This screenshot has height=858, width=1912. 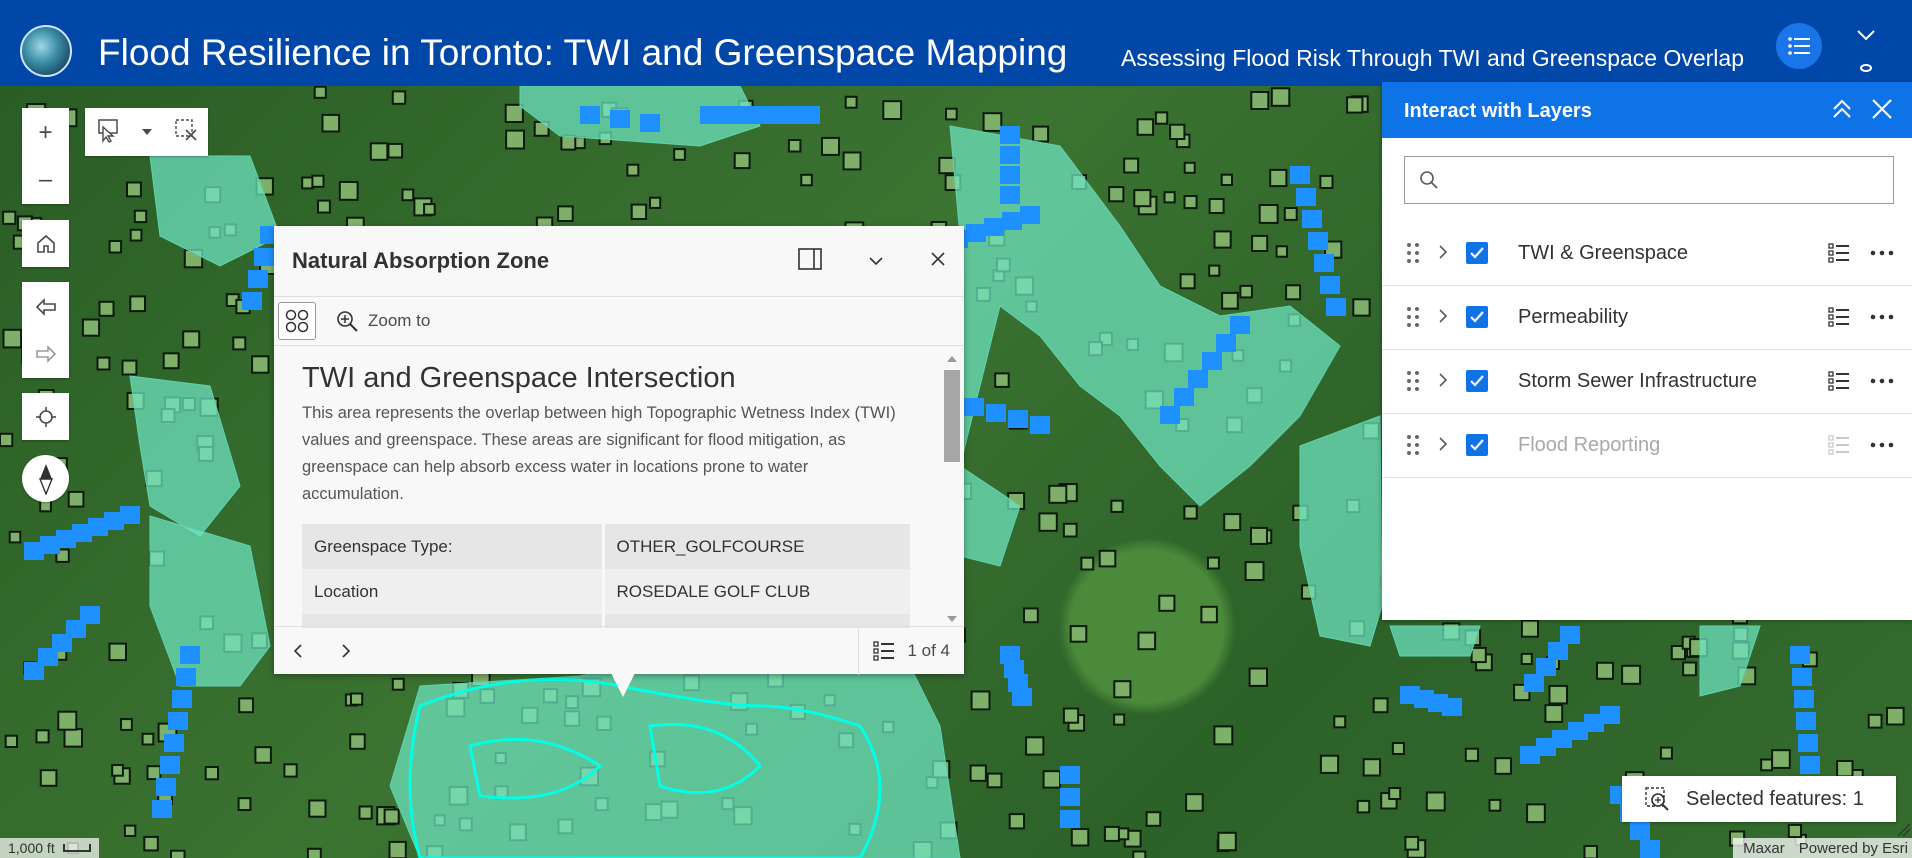 I want to click on layer-list-toggle-button, so click(x=1799, y=46).